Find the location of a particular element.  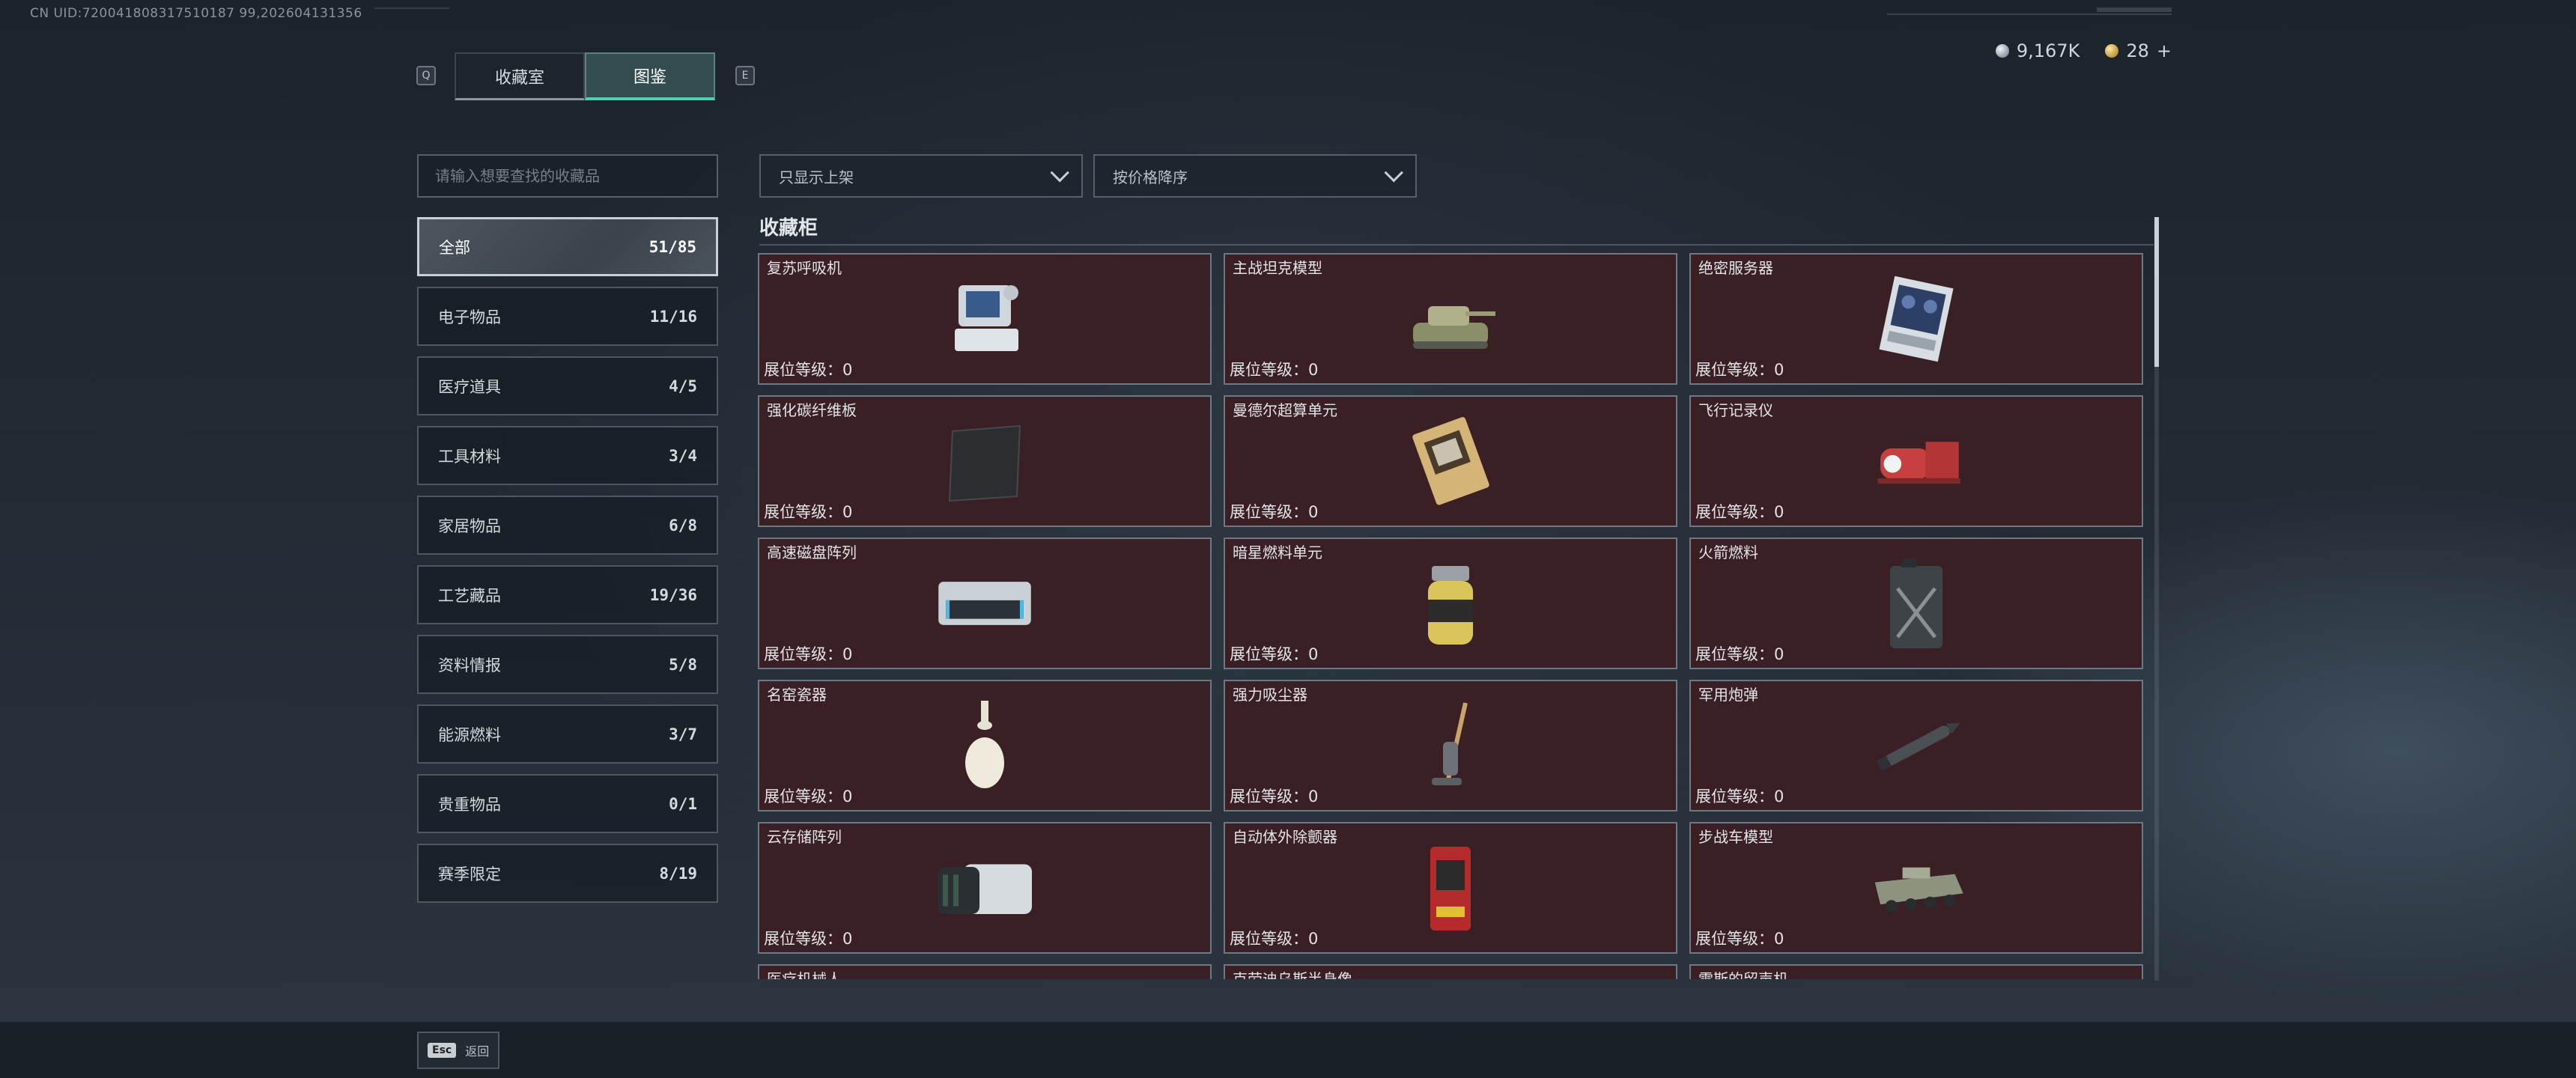

collection-card: 飞行记录仪 展位等级：0 is located at coordinates (1916, 461).